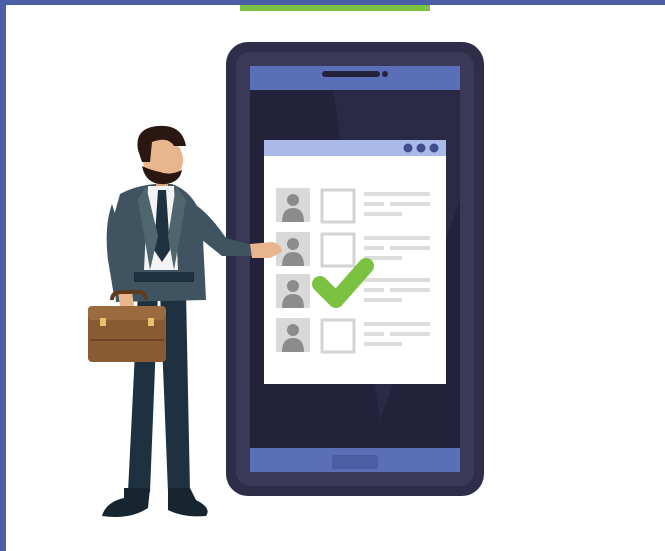 The width and height of the screenshot is (665, 551). Describe the element at coordinates (355, 462) in the screenshot. I see `home-button-icon` at that location.